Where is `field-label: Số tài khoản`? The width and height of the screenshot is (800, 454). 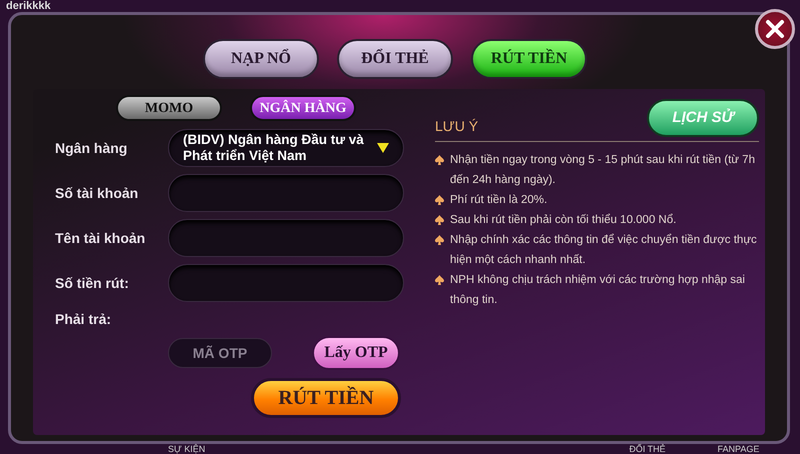 field-label: Số tài khoản is located at coordinates (97, 193).